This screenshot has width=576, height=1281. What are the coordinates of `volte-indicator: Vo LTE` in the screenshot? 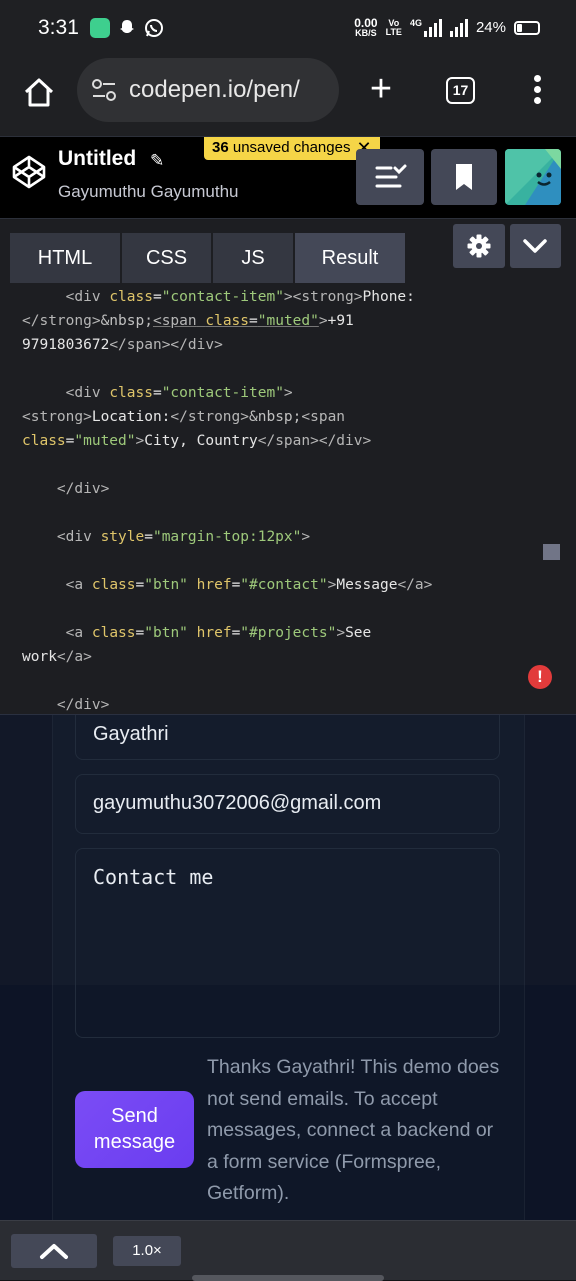 It's located at (393, 27).